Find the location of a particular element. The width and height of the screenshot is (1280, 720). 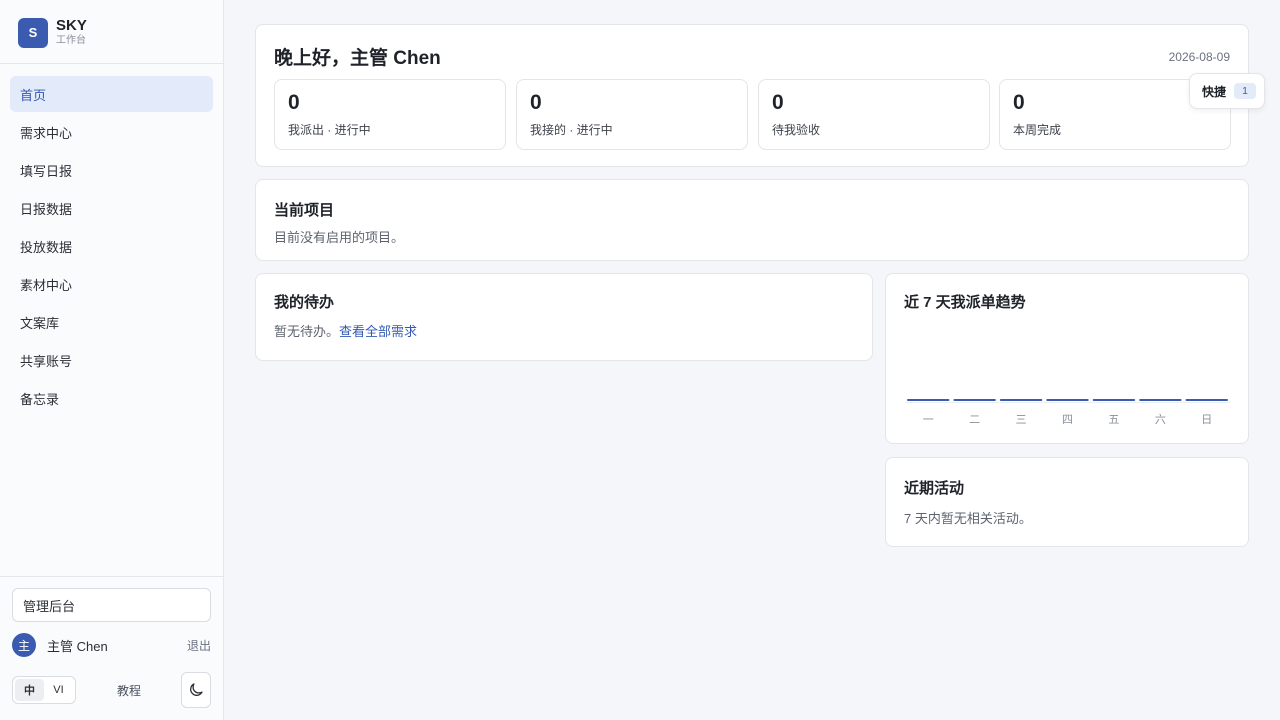

user-name: 主管 Chen is located at coordinates (77, 646).